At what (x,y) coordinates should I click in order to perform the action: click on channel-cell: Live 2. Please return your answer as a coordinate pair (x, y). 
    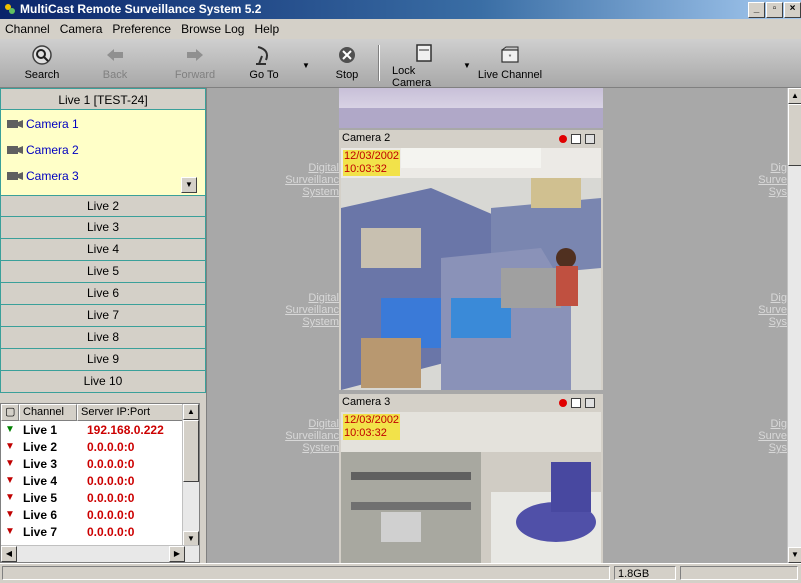
    Looking at the image, I should click on (40, 446).